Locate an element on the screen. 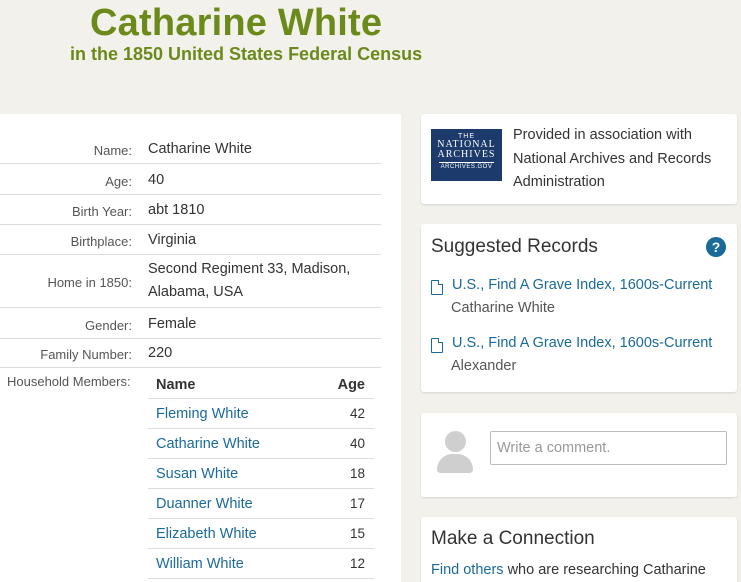  column-header-age: Age is located at coordinates (351, 385).